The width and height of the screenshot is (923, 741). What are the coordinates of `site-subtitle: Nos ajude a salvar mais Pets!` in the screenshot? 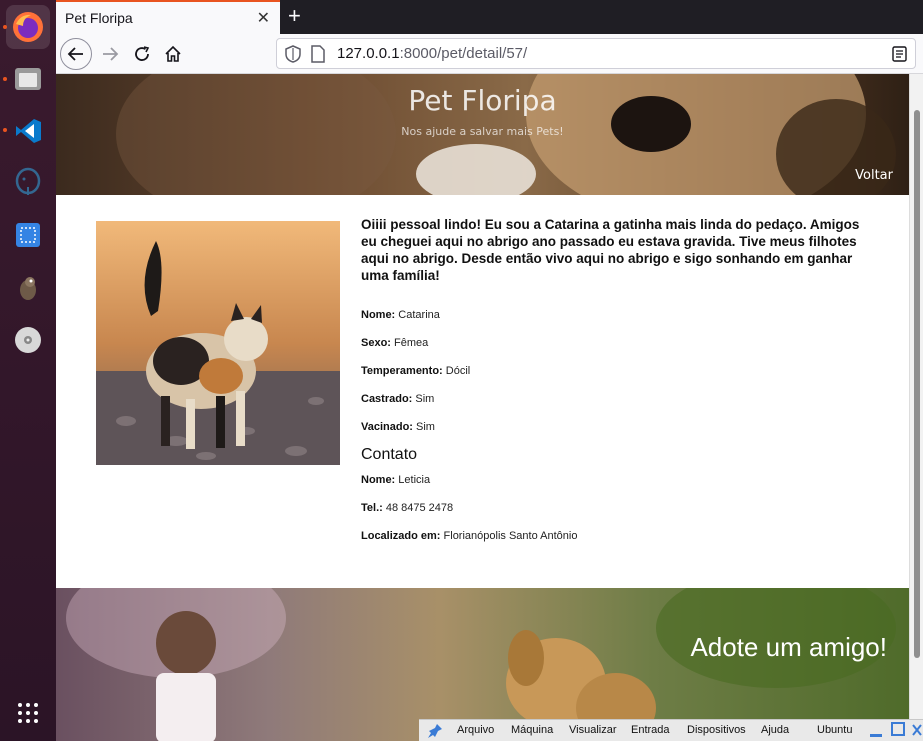 It's located at (482, 131).